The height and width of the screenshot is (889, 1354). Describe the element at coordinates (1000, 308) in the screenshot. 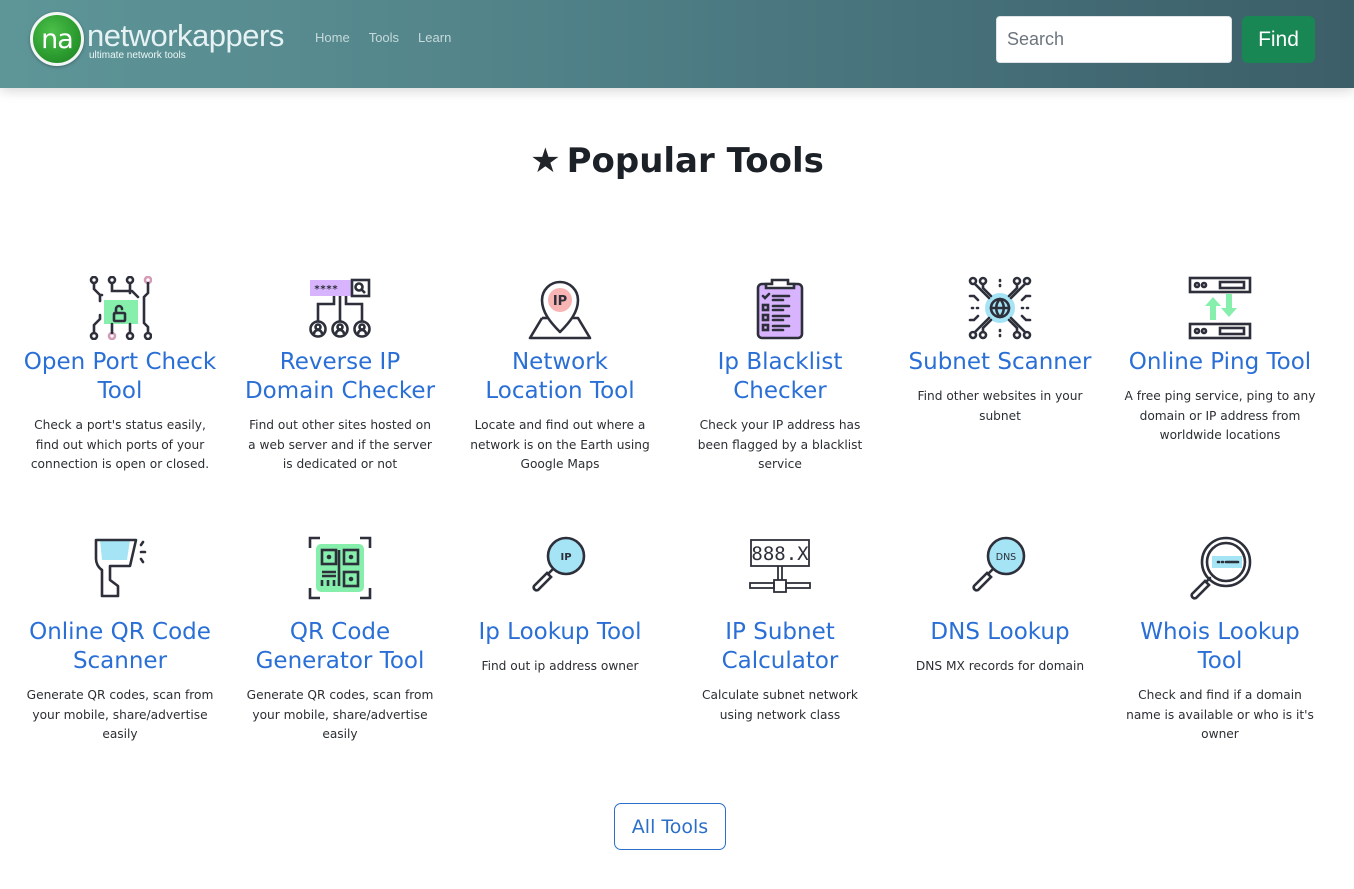

I see `globe-circuit-icon` at that location.